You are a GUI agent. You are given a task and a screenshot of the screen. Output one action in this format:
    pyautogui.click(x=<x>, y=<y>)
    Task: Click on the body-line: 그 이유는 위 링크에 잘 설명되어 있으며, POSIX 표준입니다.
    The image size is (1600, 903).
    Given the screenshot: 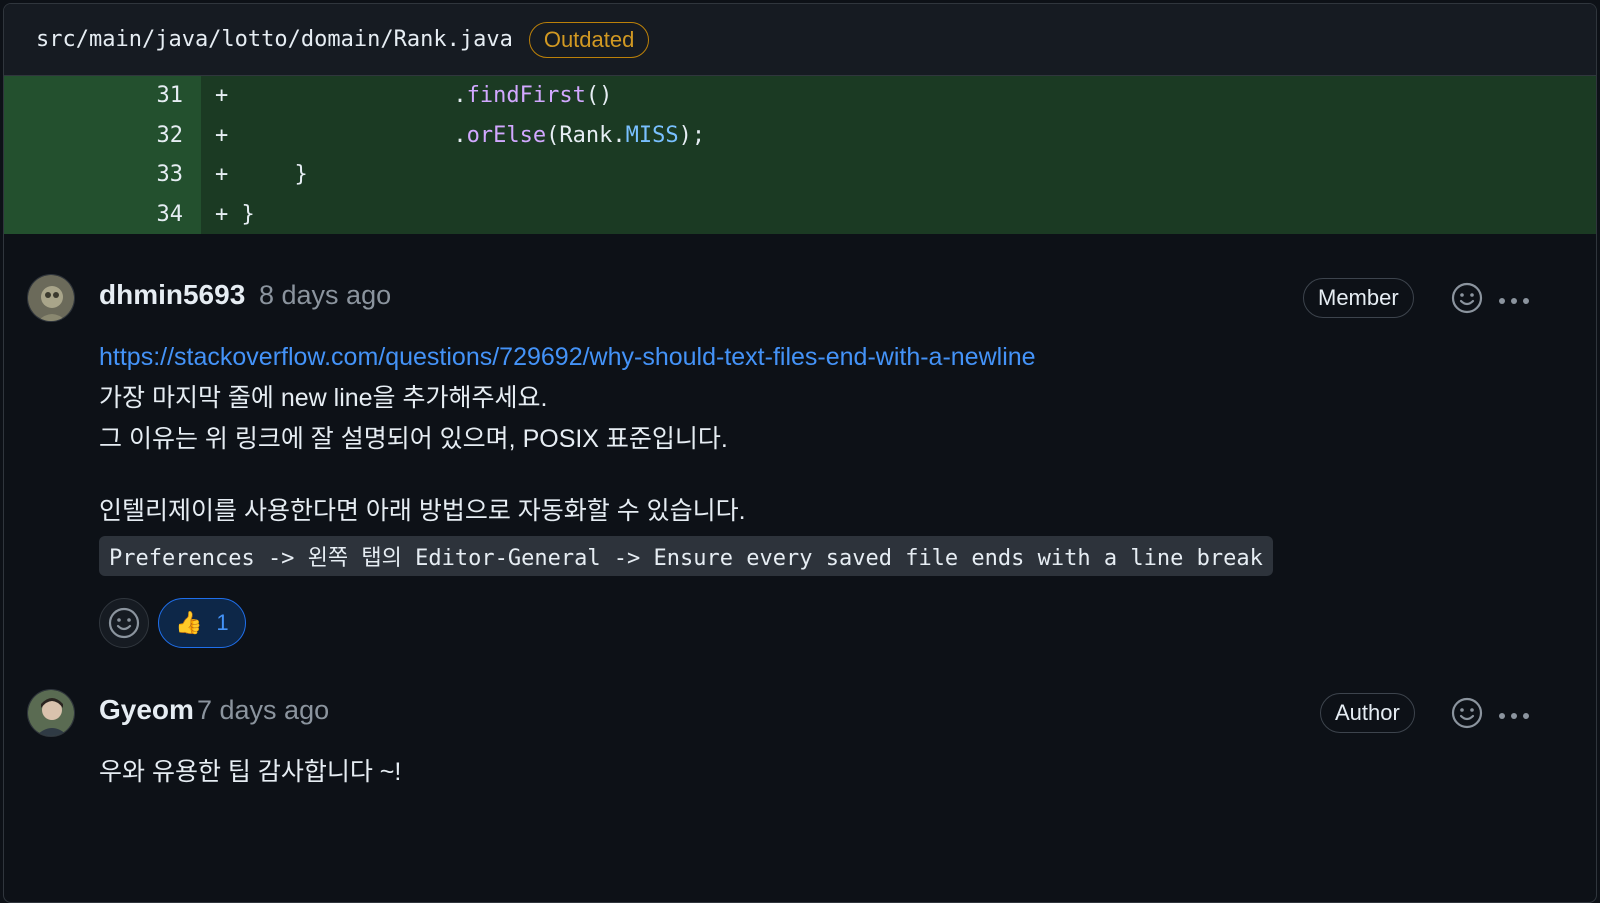 What is the action you would take?
    pyautogui.click(x=413, y=439)
    